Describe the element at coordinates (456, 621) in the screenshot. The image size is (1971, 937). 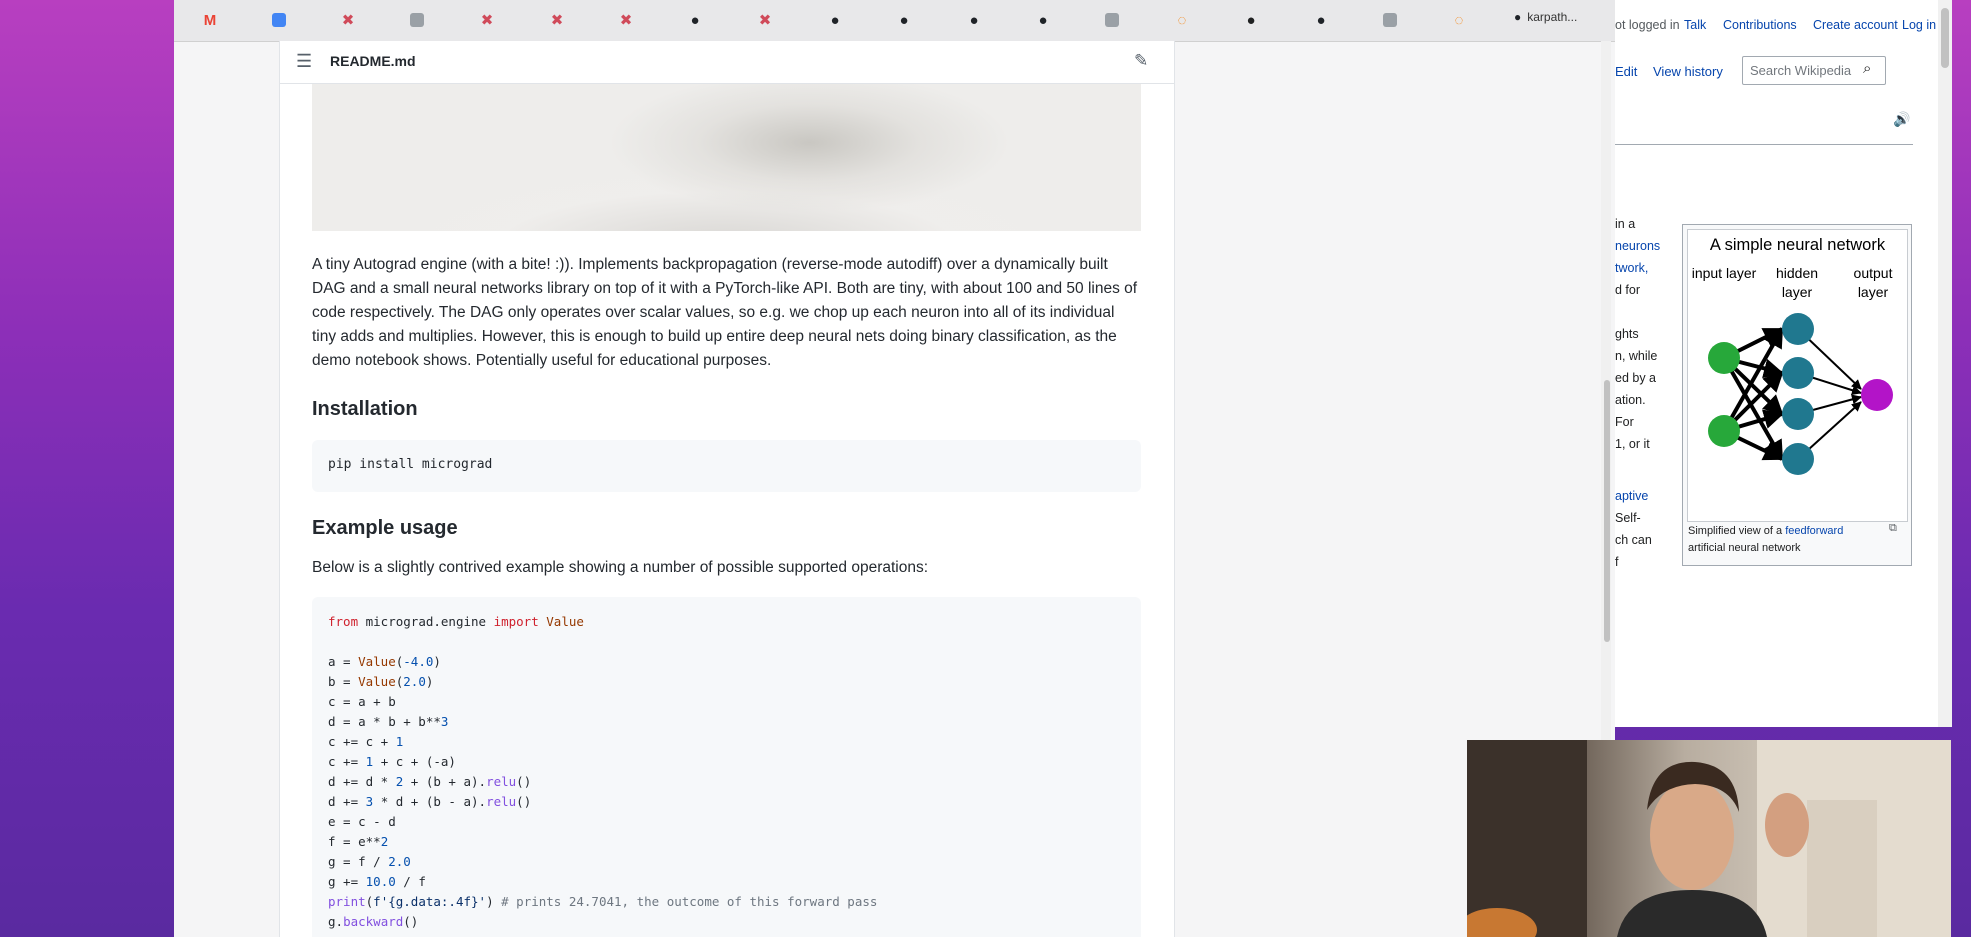
I see `code-line: from micrograd.engine import Value` at that location.